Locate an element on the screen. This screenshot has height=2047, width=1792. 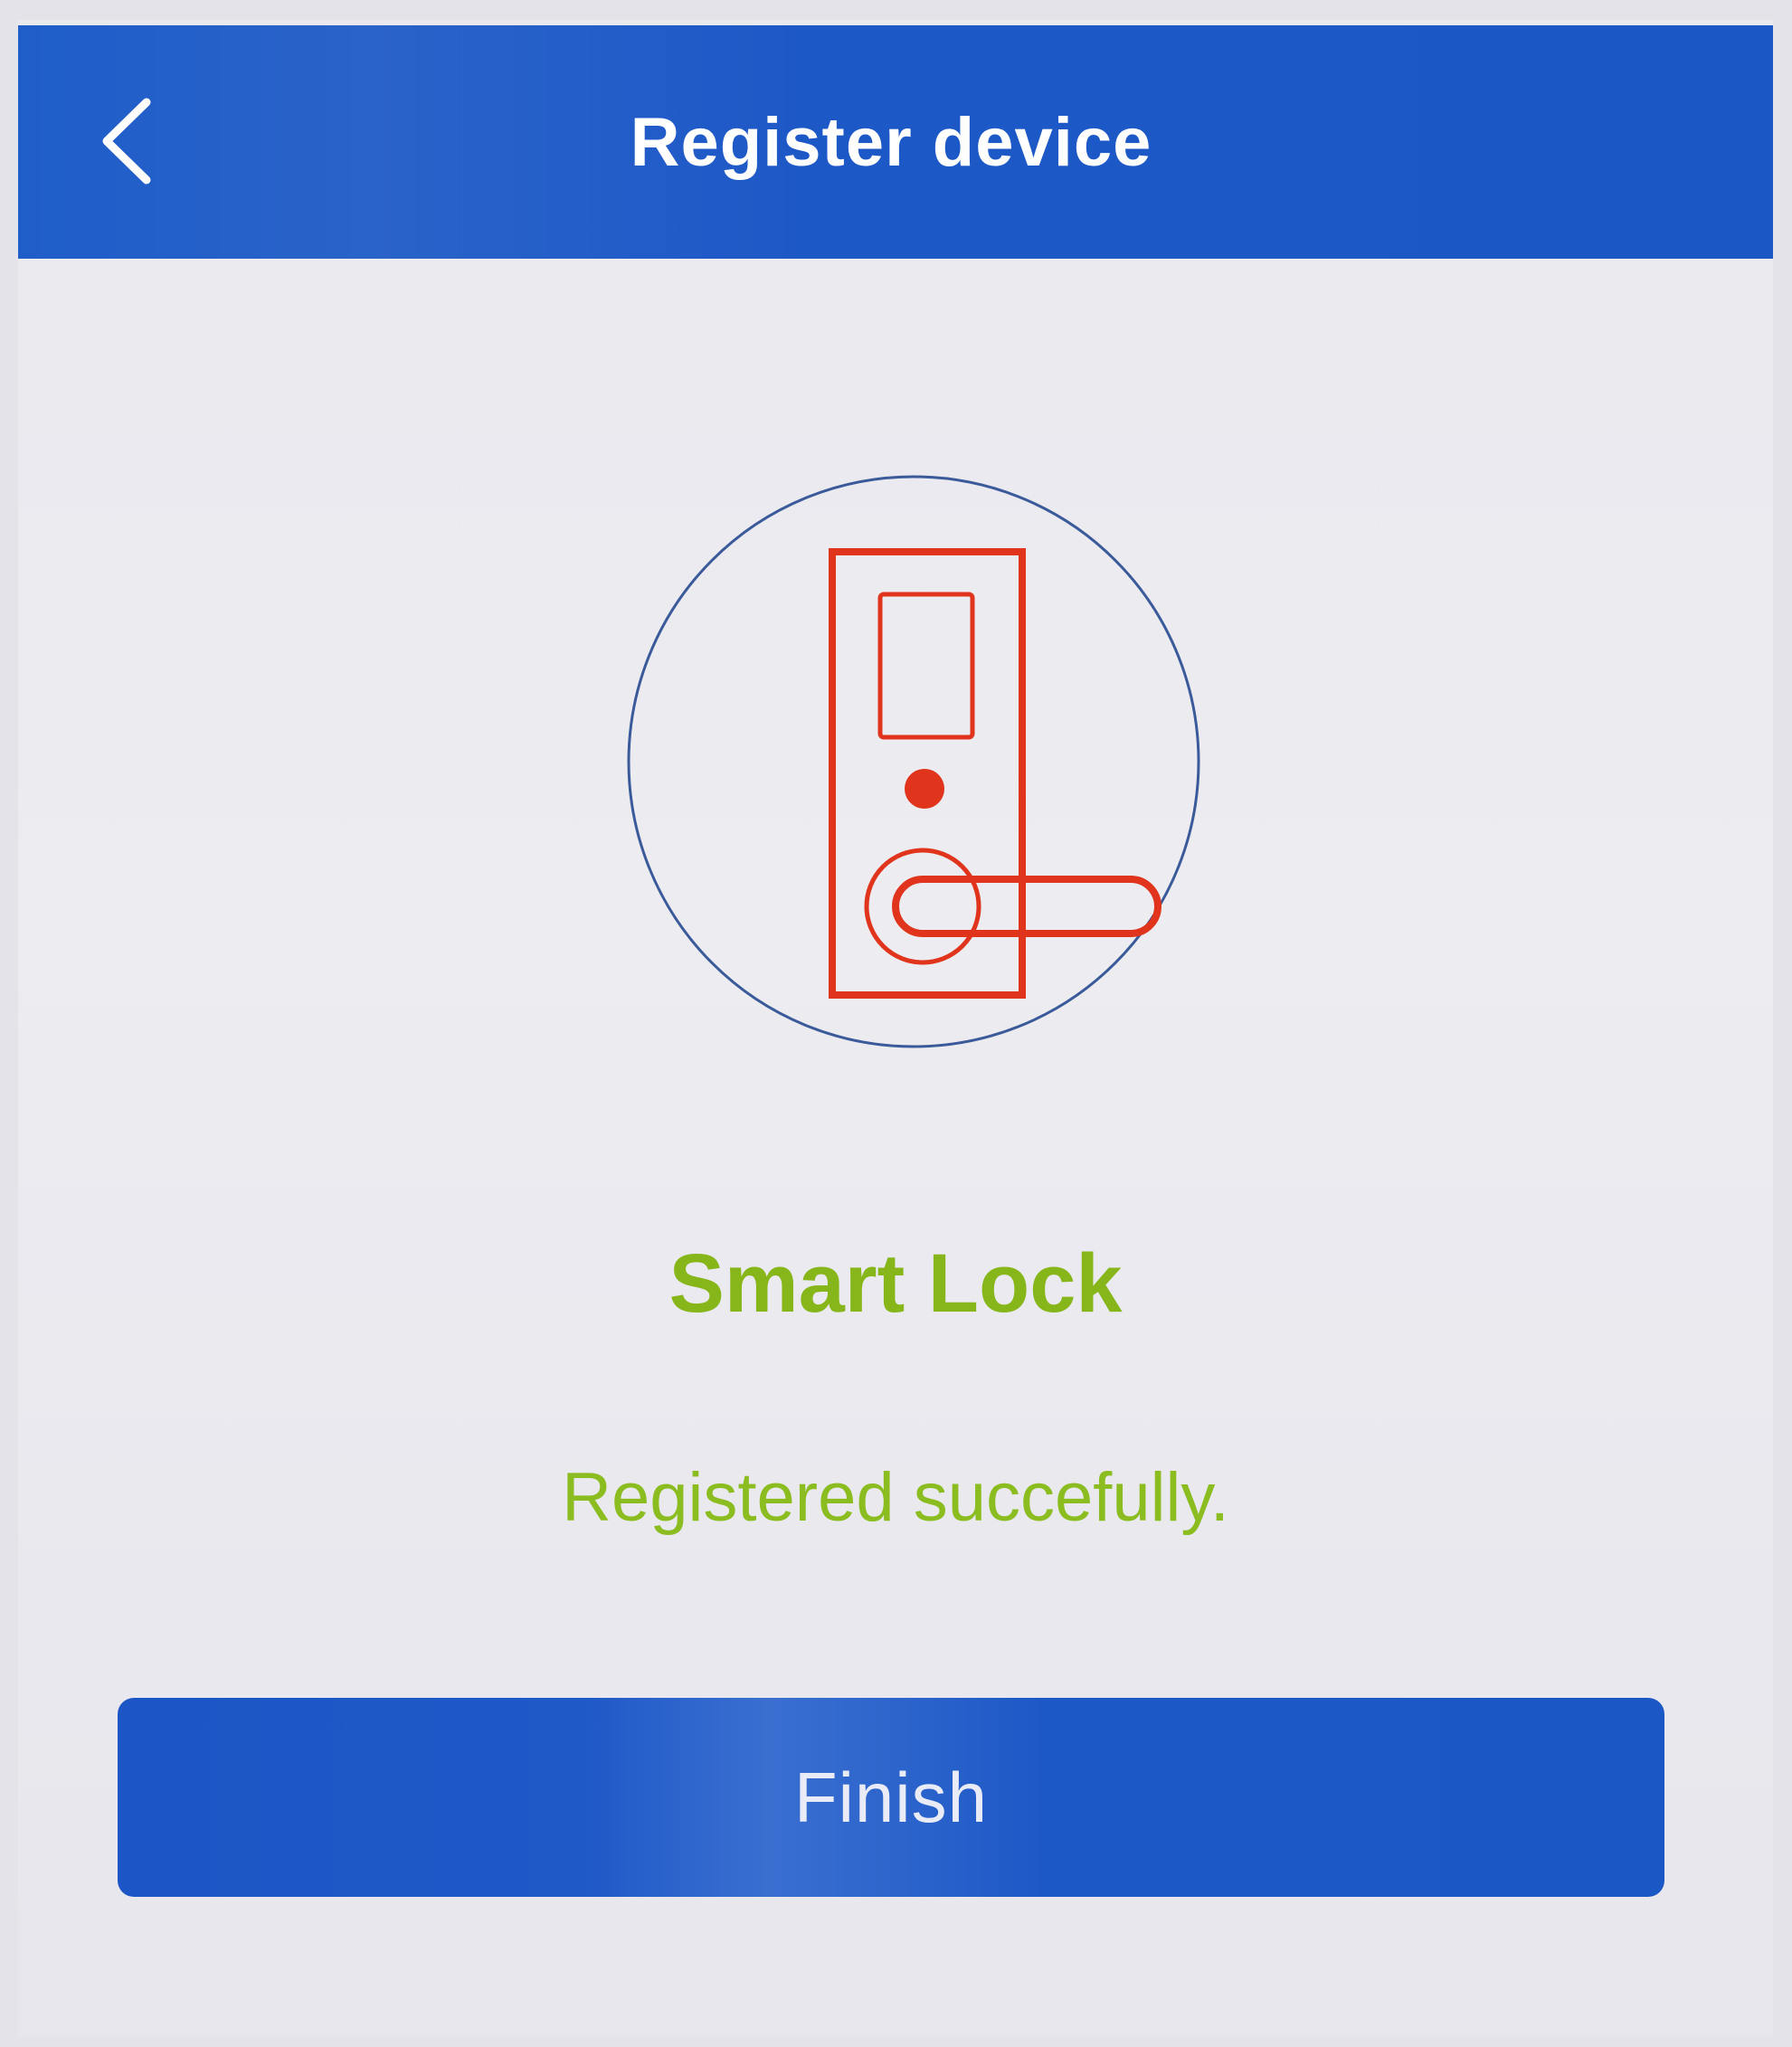
registration-status: Registered succefully. is located at coordinates (895, 1497).